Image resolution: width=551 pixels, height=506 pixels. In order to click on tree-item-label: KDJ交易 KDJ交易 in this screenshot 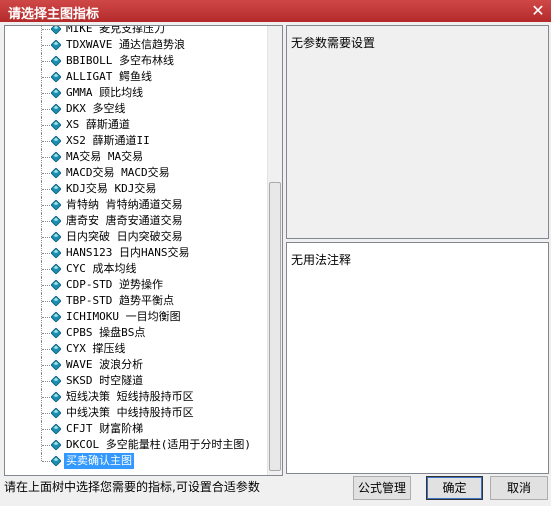, I will do `click(111, 188)`.